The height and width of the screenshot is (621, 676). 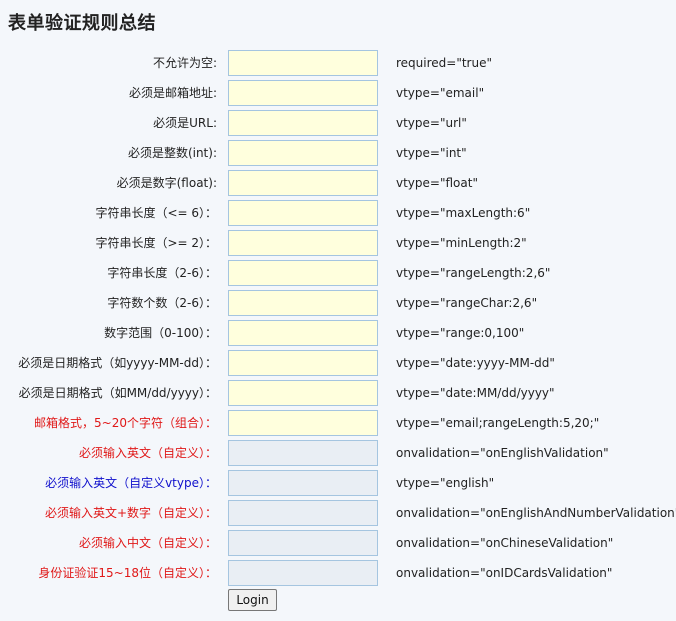 What do you see at coordinates (303, 213) in the screenshot?
I see `max-length-input` at bounding box center [303, 213].